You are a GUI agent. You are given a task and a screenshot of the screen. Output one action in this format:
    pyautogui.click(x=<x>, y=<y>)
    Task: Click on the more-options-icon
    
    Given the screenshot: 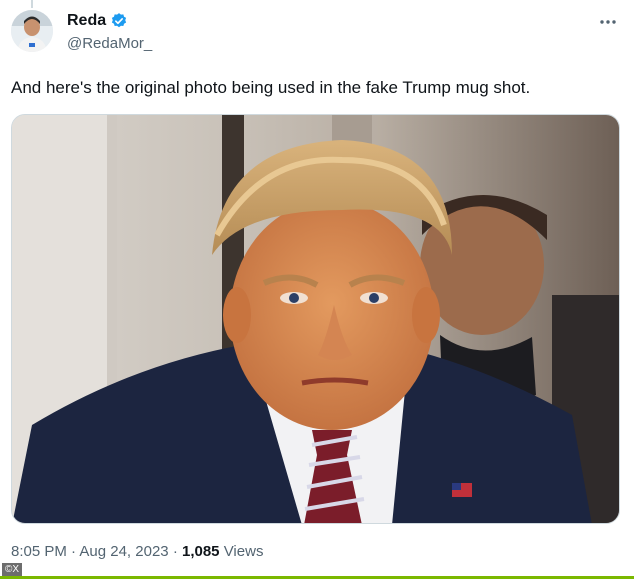 What is the action you would take?
    pyautogui.click(x=608, y=22)
    